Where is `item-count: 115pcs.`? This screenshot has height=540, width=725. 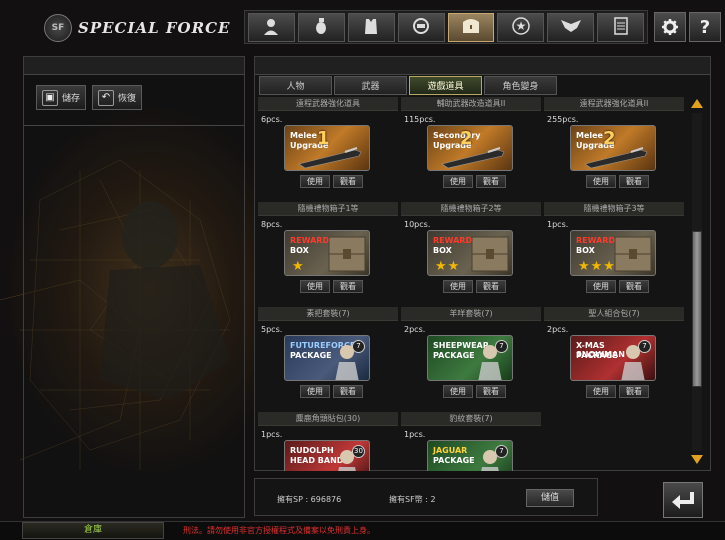
item-count: 115pcs. is located at coordinates (420, 119).